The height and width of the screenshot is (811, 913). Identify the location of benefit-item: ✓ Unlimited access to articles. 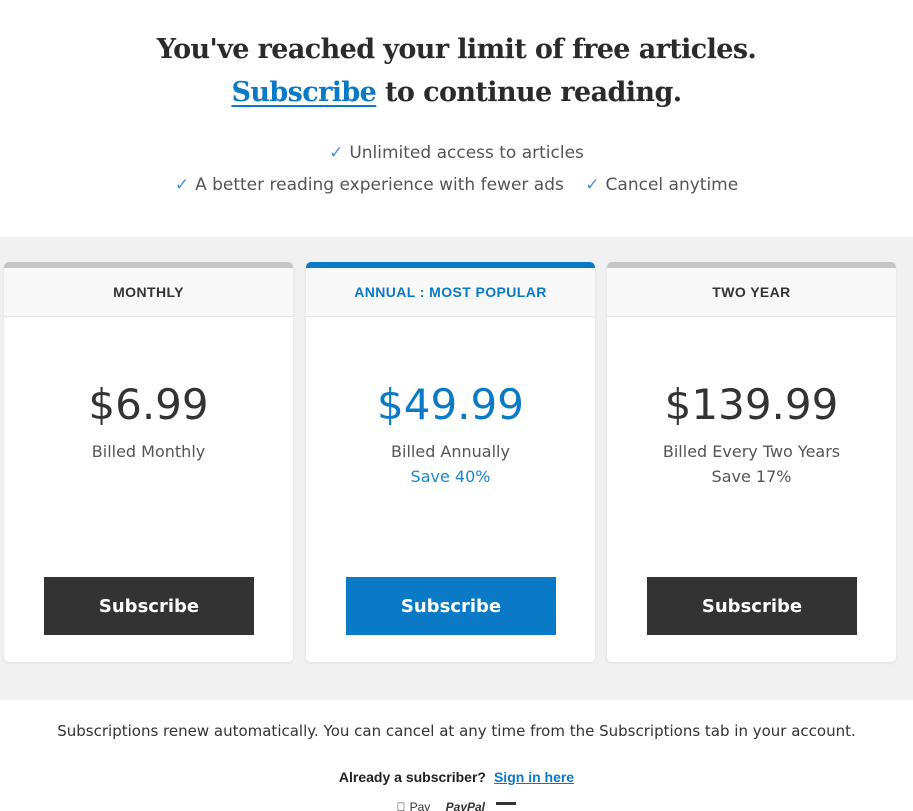
(456, 153).